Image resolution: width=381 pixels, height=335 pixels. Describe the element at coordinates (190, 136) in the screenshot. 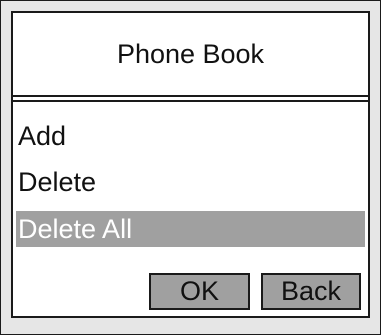

I see `menu-item-add: Add` at that location.